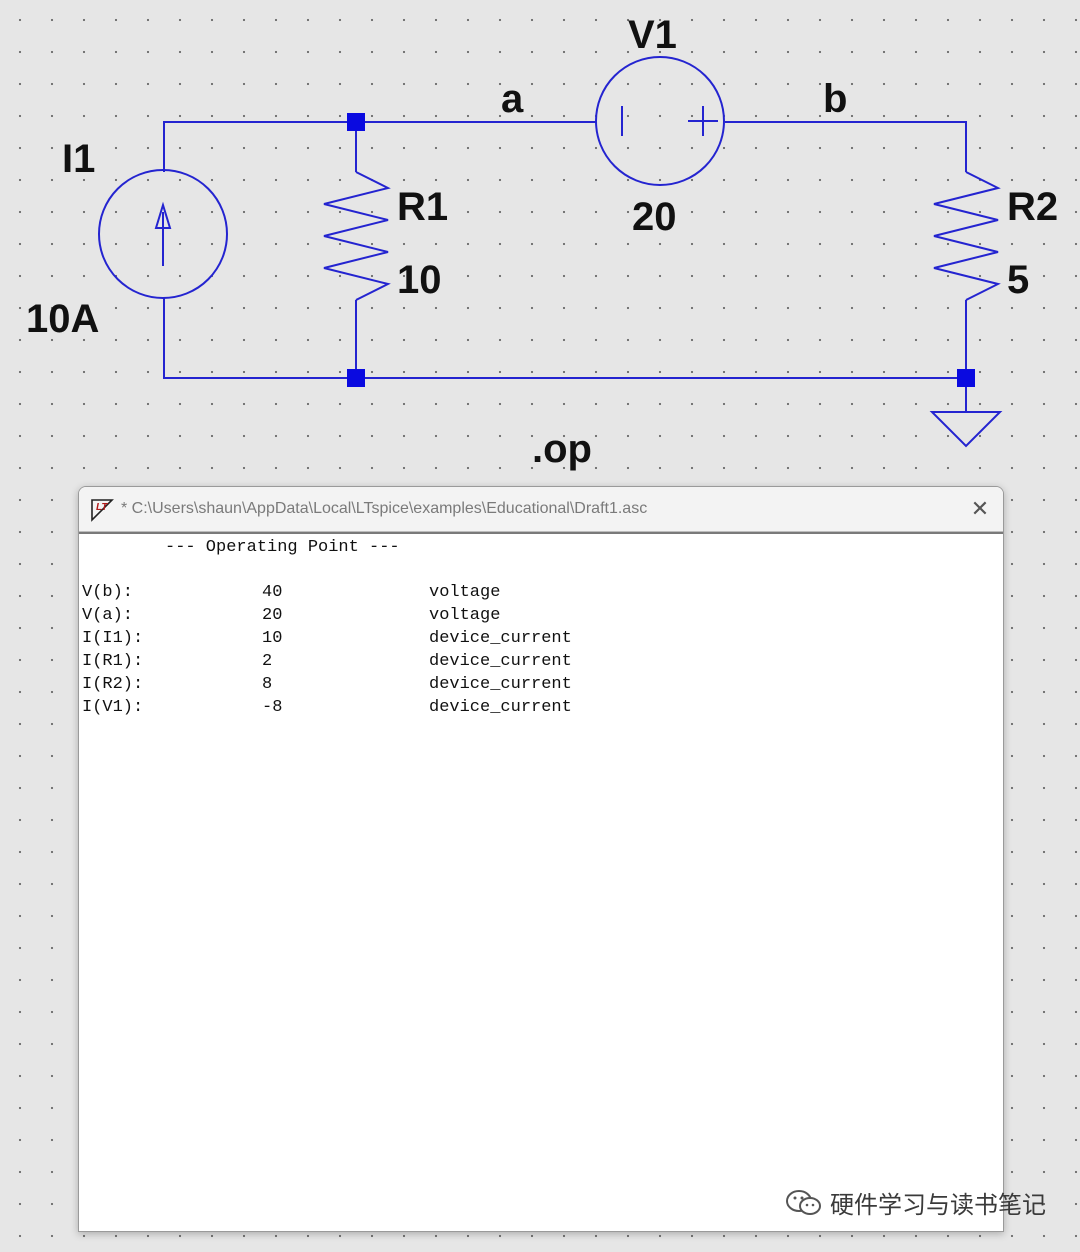 The image size is (1080, 1252). What do you see at coordinates (382, 709) in the screenshot?
I see `result-row: I(V1): -8 device_current` at bounding box center [382, 709].